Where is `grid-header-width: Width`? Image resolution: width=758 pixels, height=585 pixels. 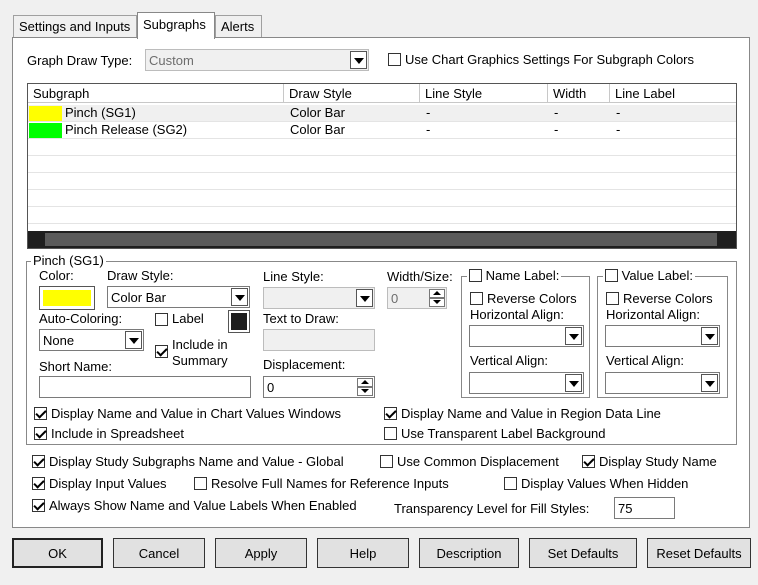
grid-header-width: Width is located at coordinates (579, 93).